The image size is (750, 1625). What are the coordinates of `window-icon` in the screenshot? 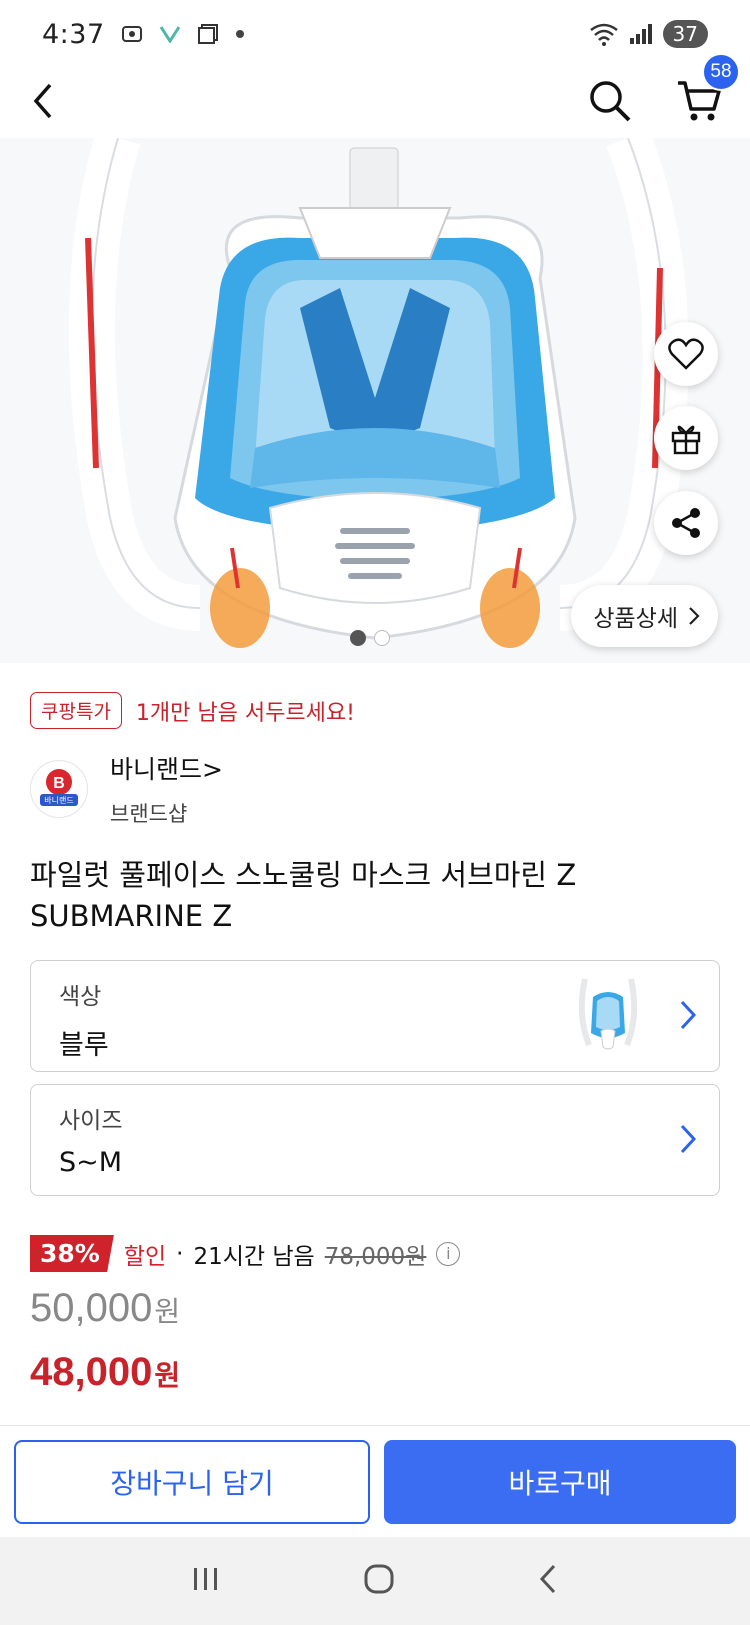 It's located at (208, 34).